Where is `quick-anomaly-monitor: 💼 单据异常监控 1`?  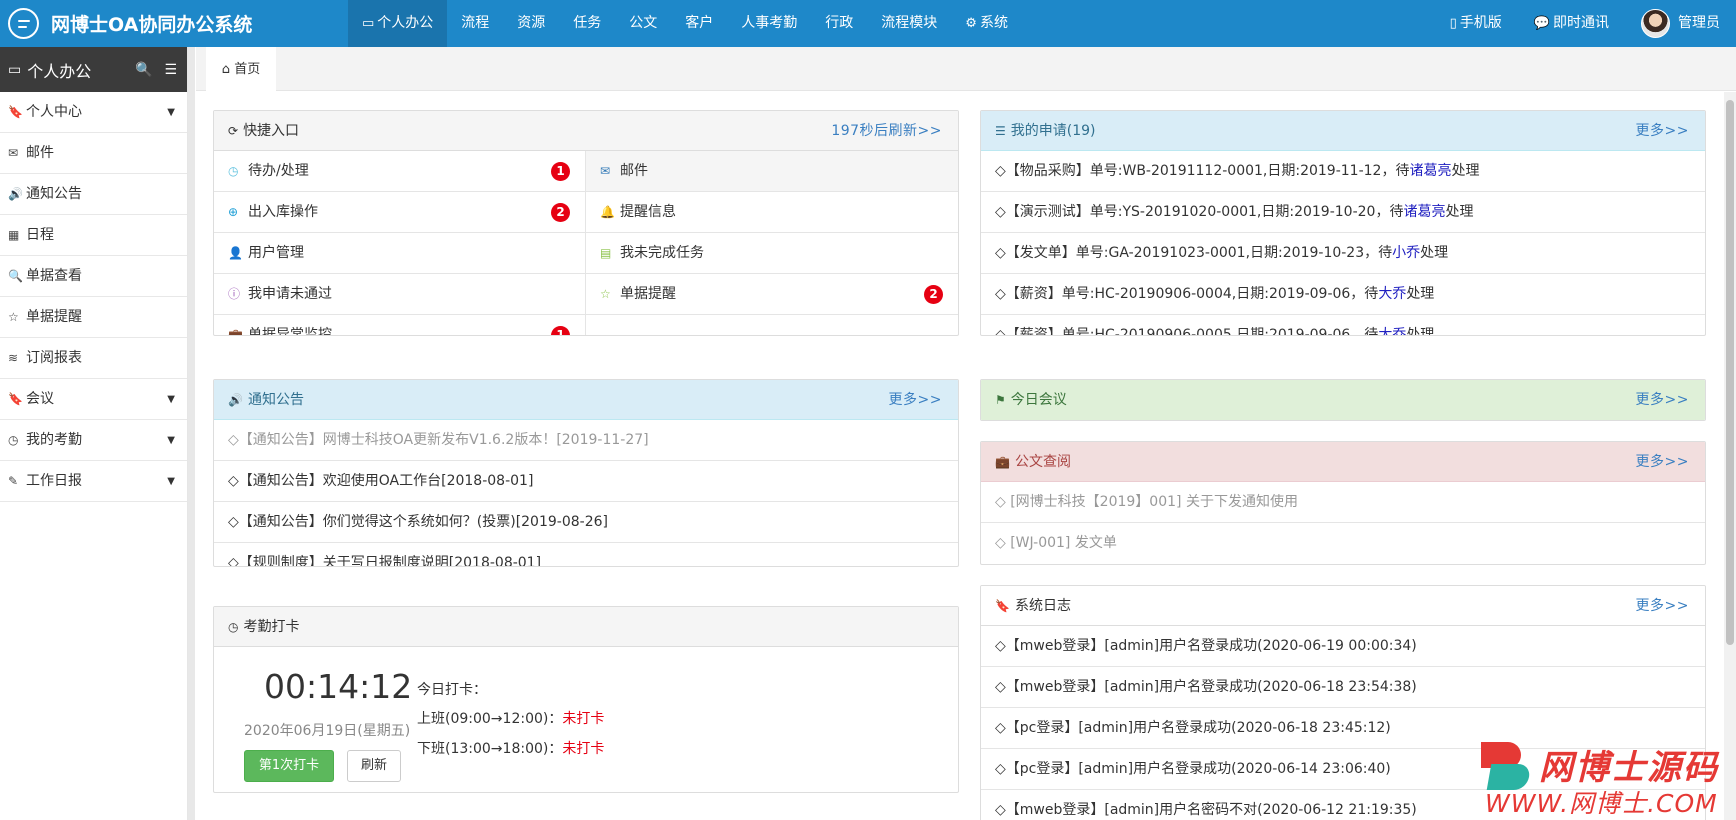 quick-anomaly-monitor: 💼 单据异常监控 1 is located at coordinates (400, 325).